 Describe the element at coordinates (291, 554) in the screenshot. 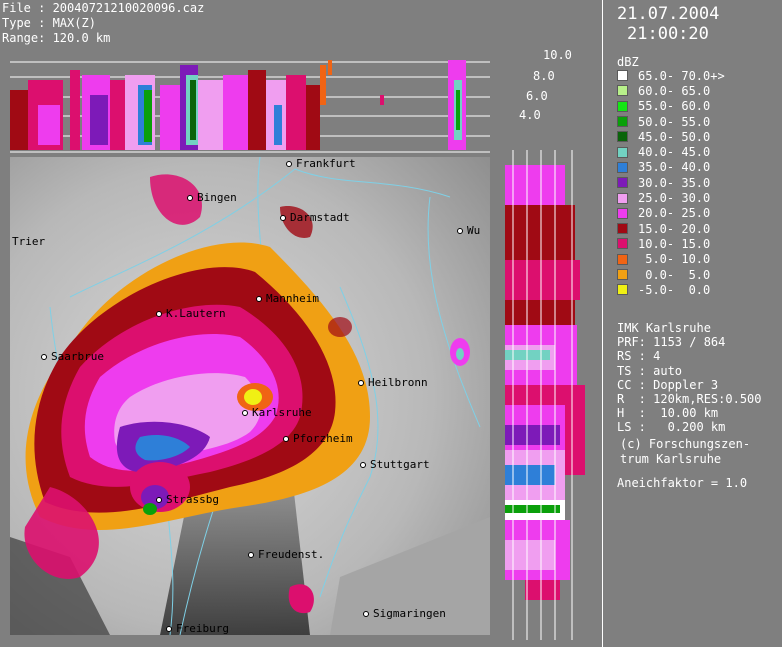

I see `city-label: Freudenst.` at that location.